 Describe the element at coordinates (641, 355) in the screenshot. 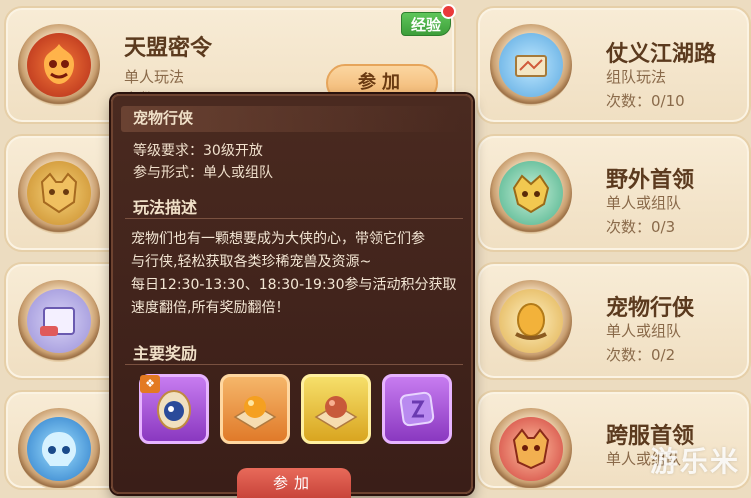

I see `activity-count: 次数：0/2` at that location.